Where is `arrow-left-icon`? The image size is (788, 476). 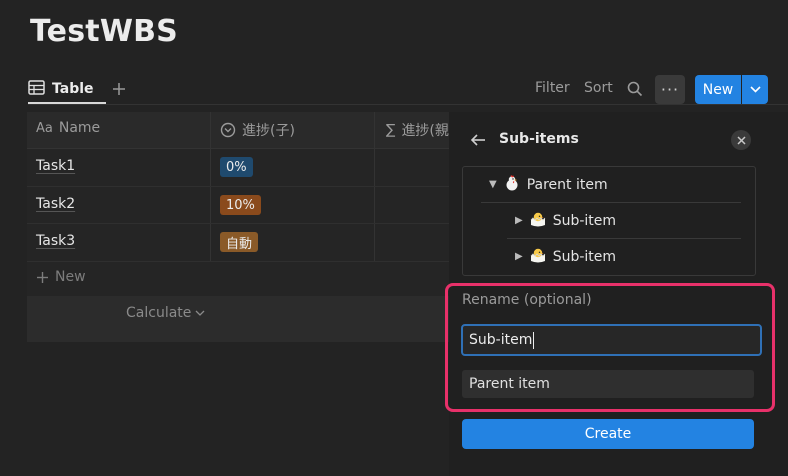 arrow-left-icon is located at coordinates (477, 140).